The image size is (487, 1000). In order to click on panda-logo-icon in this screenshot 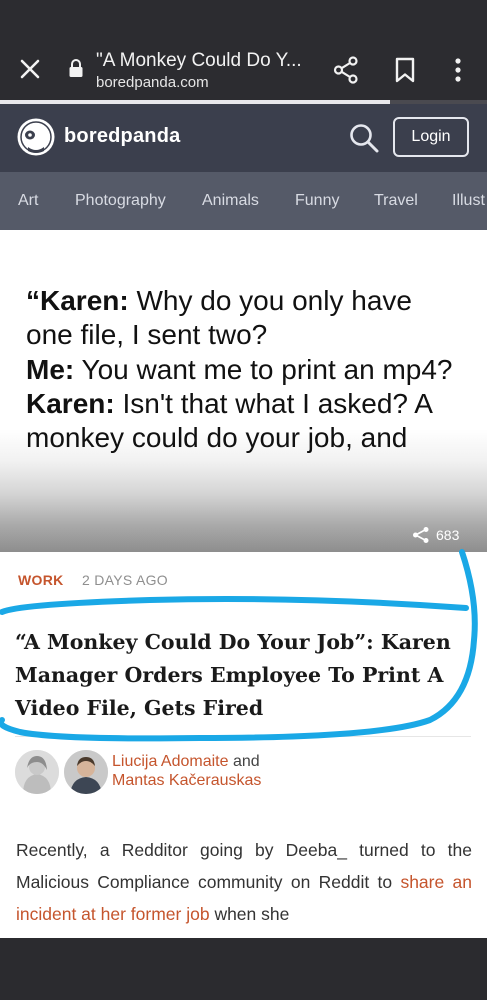, I will do `click(36, 137)`.